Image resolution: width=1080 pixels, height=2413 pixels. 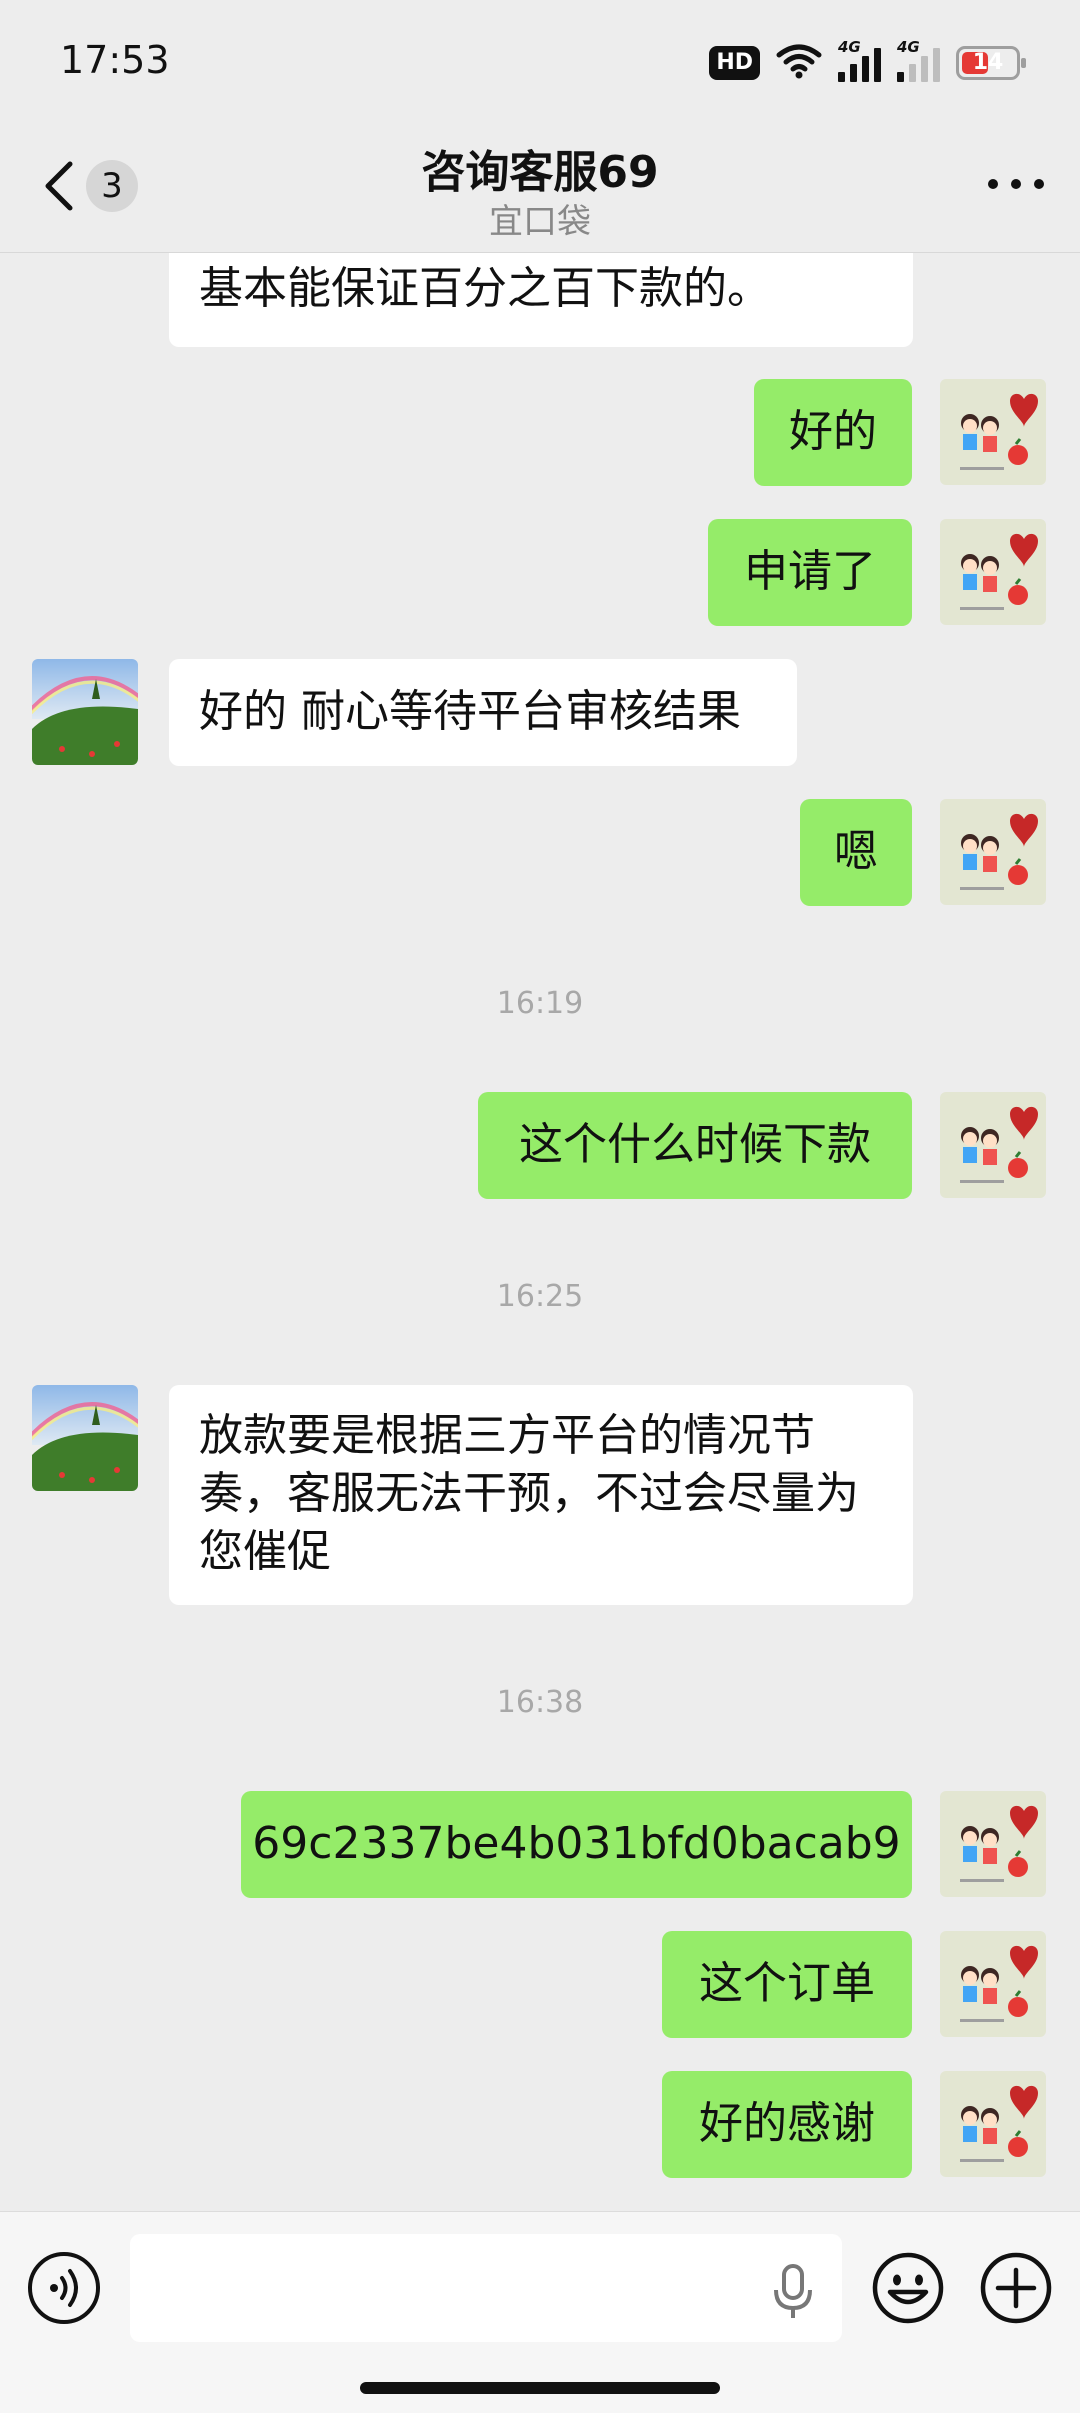 I want to click on home-indicator, so click(x=540, y=2388).